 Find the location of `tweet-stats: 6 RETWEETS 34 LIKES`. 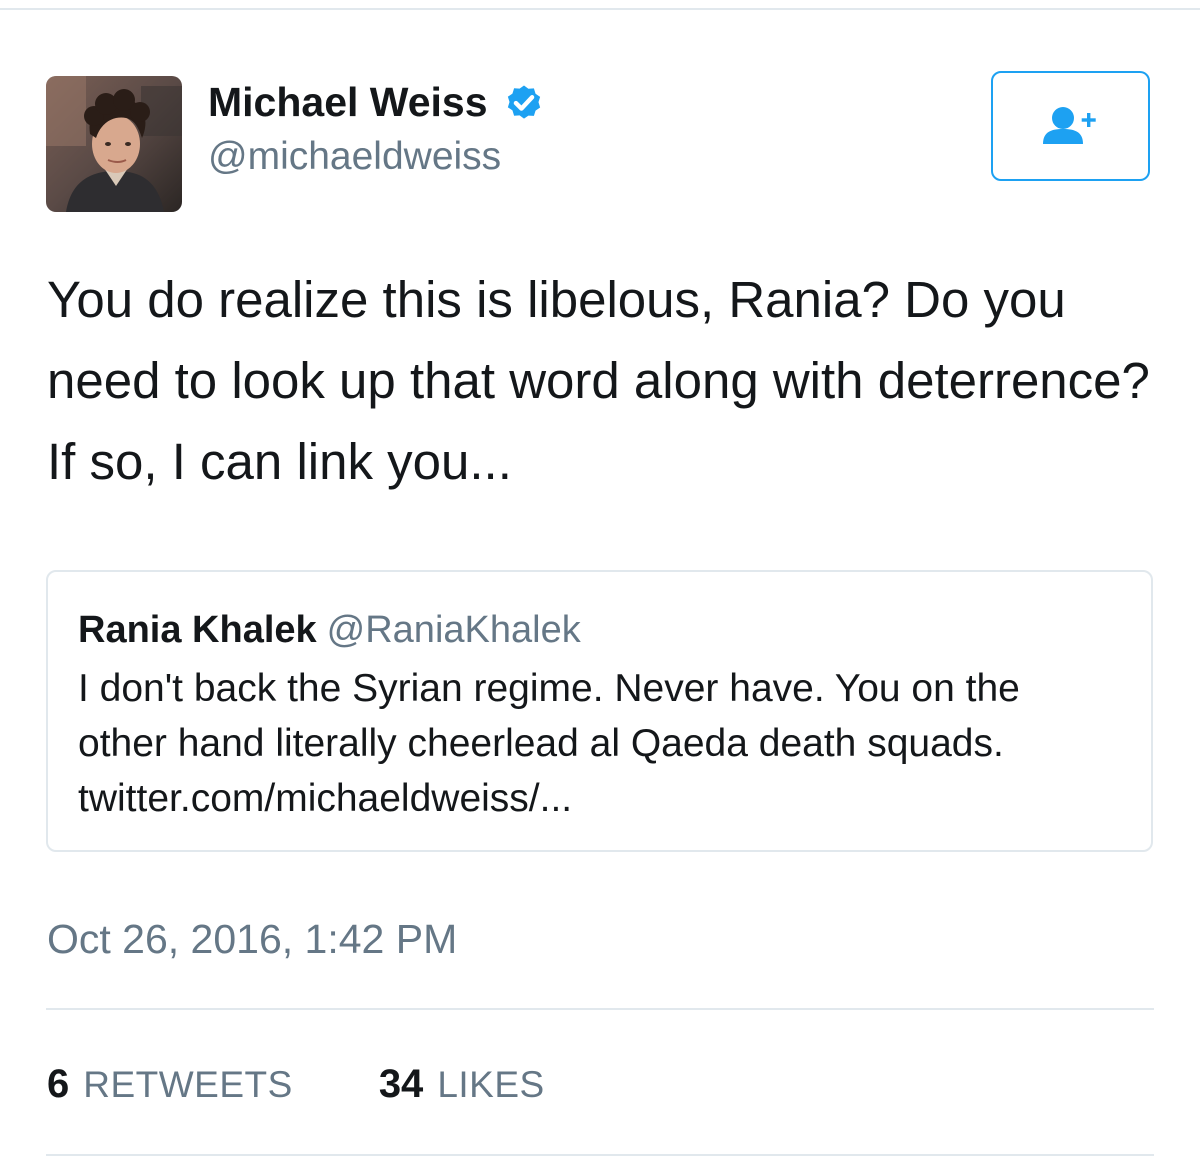

tweet-stats: 6 RETWEETS 34 LIKES is located at coordinates (296, 1084).